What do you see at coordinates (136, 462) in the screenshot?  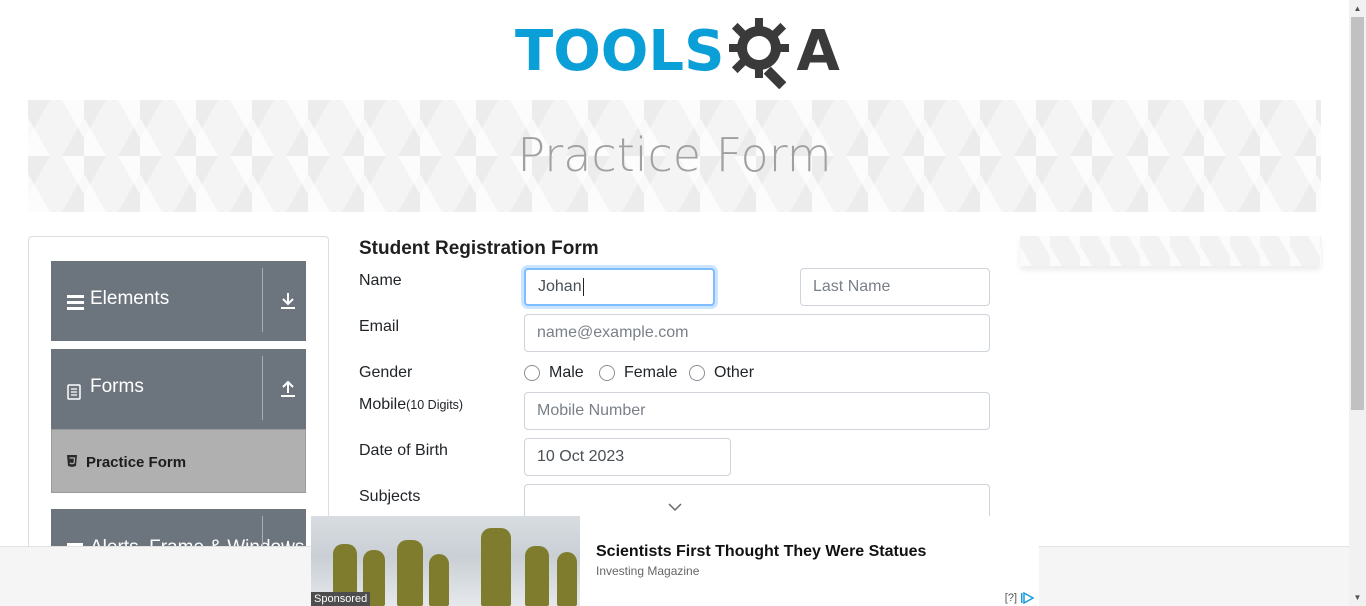 I see `sidebar-item-label: Practice Form` at bounding box center [136, 462].